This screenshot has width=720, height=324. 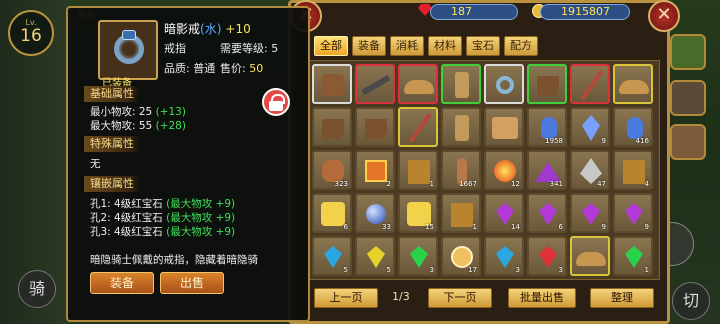 I want to click on prev-page-button: 上一页, so click(x=346, y=298).